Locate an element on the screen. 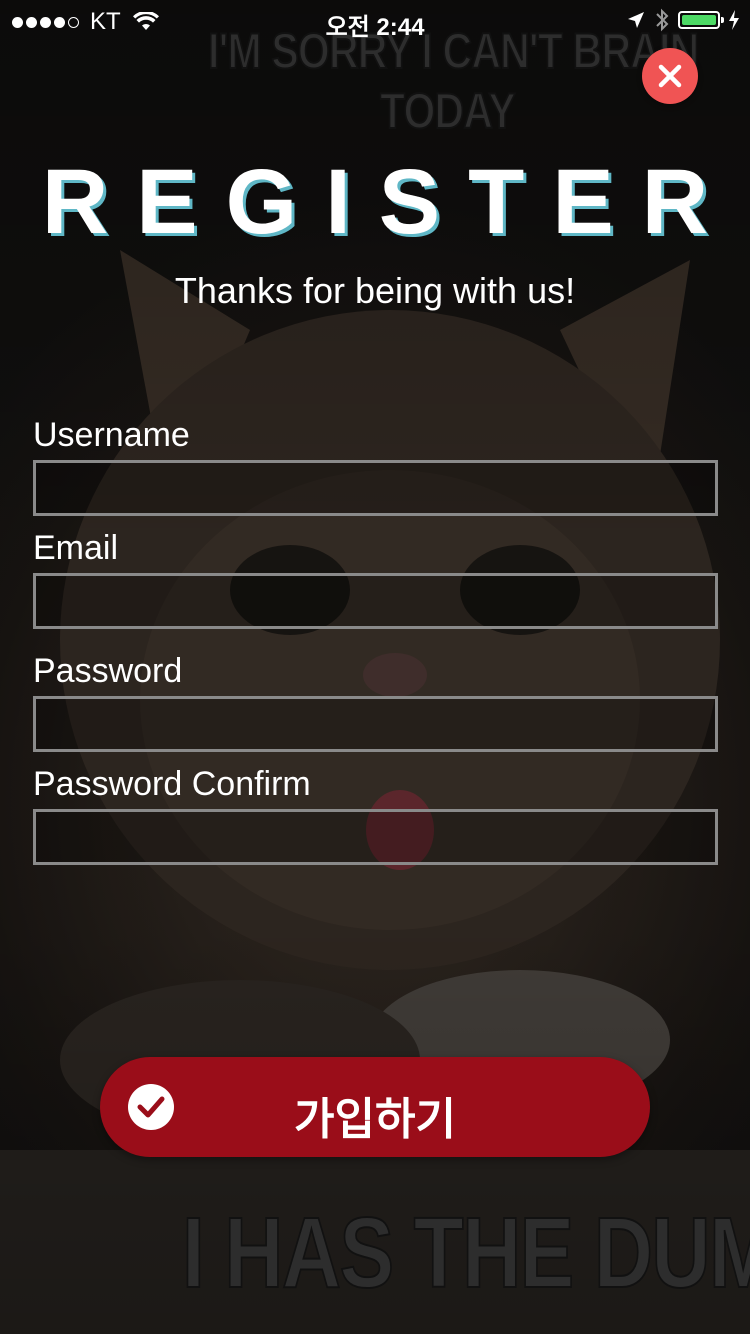  close-button is located at coordinates (670, 76).